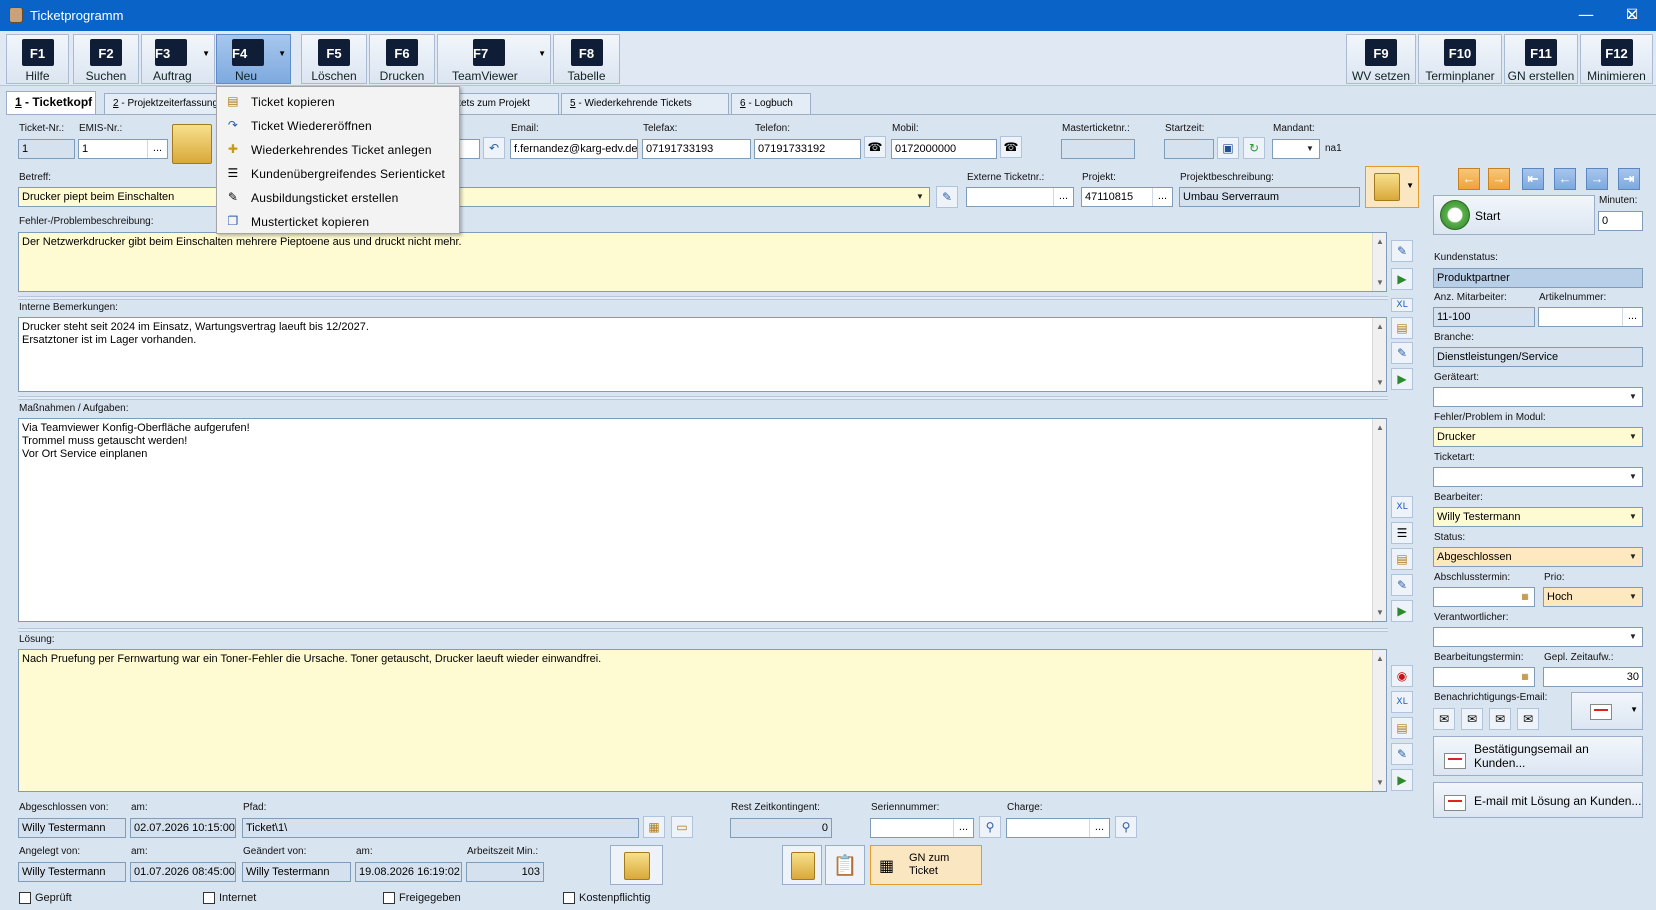 The image size is (1656, 910). I want to click on next-orange-icon: →, so click(1499, 179).